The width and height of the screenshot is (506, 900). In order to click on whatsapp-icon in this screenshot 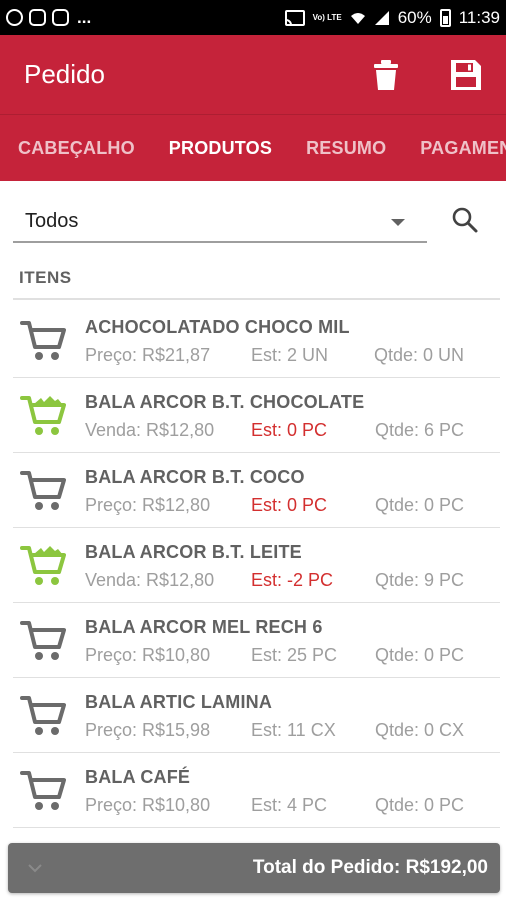, I will do `click(14, 17)`.